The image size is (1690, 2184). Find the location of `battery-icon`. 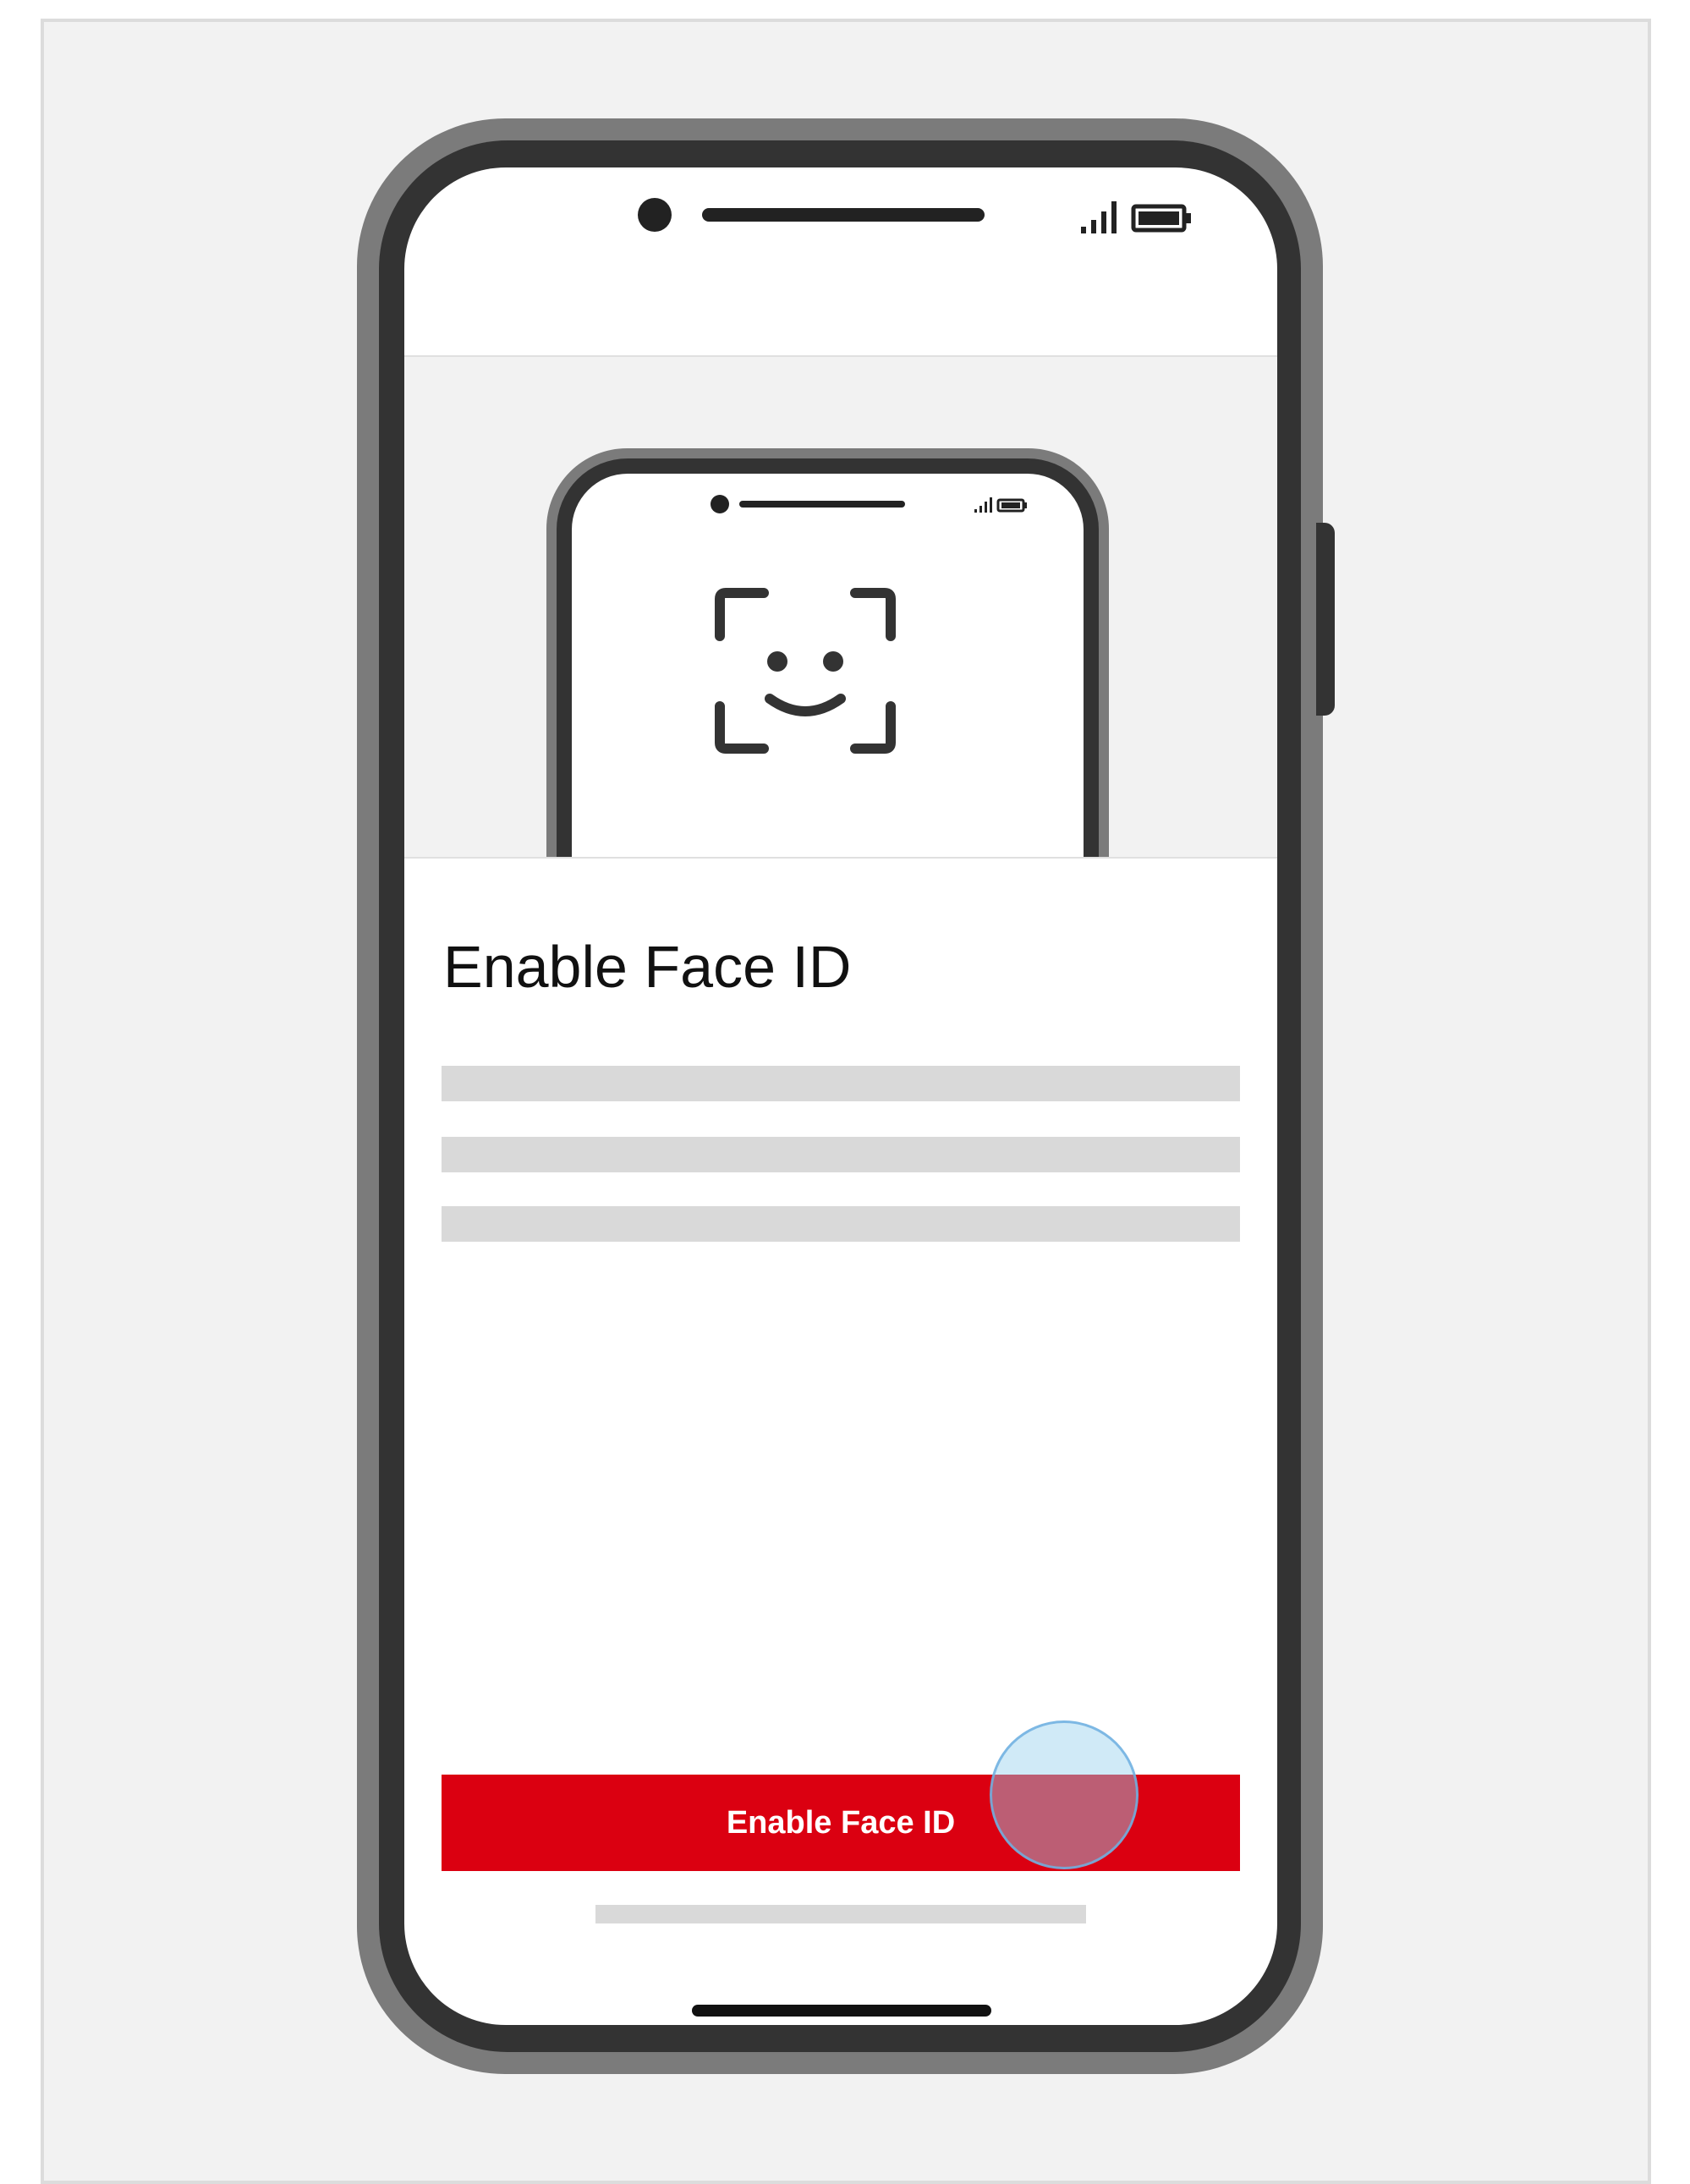

battery-icon is located at coordinates (1161, 219).